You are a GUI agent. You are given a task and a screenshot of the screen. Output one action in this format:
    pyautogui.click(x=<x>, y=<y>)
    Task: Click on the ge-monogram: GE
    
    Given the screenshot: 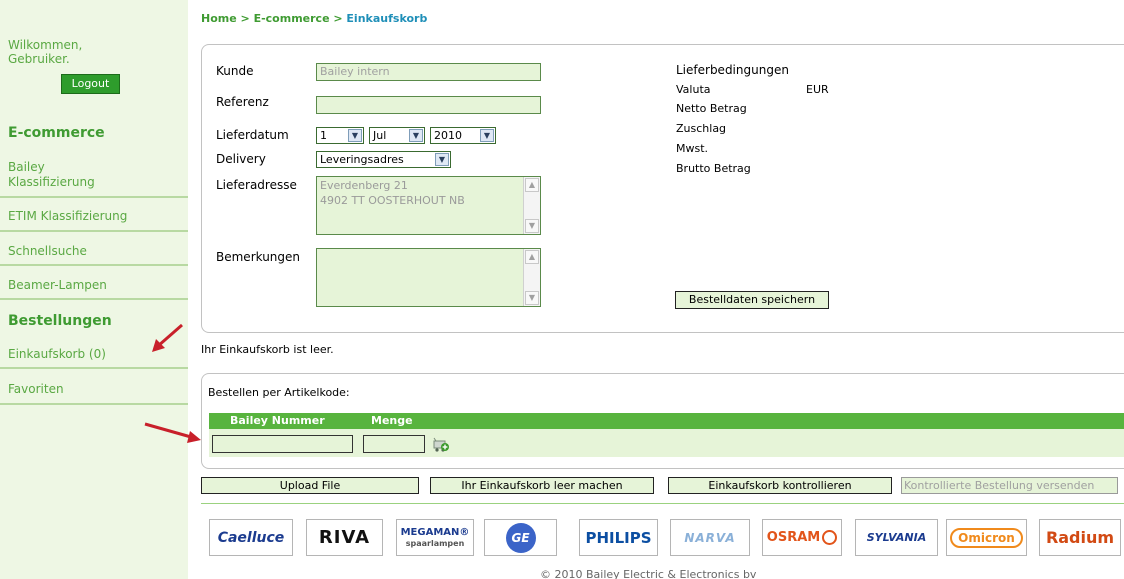 What is the action you would take?
    pyautogui.click(x=520, y=537)
    